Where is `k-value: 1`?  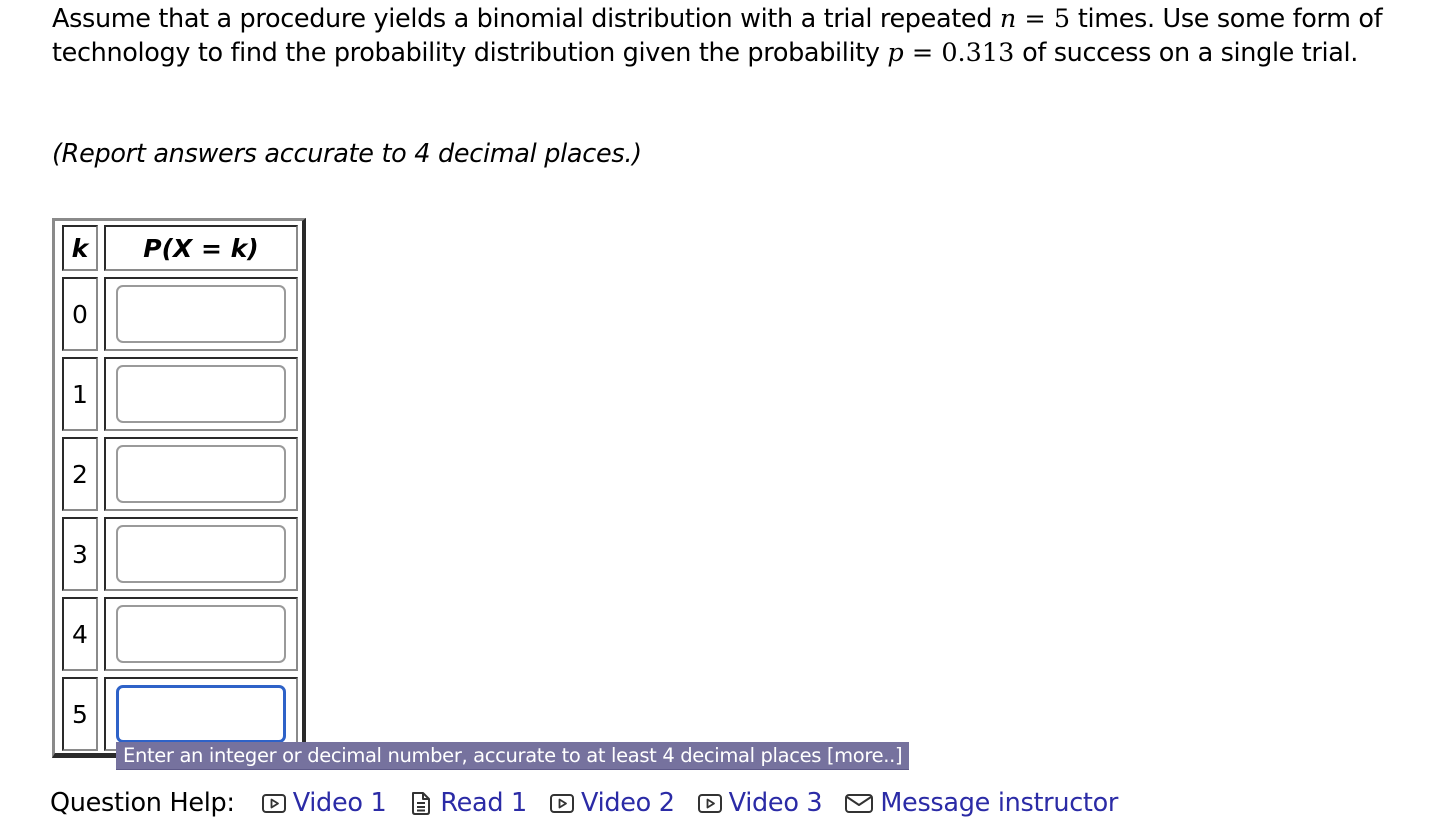
k-value: 1 is located at coordinates (80, 394).